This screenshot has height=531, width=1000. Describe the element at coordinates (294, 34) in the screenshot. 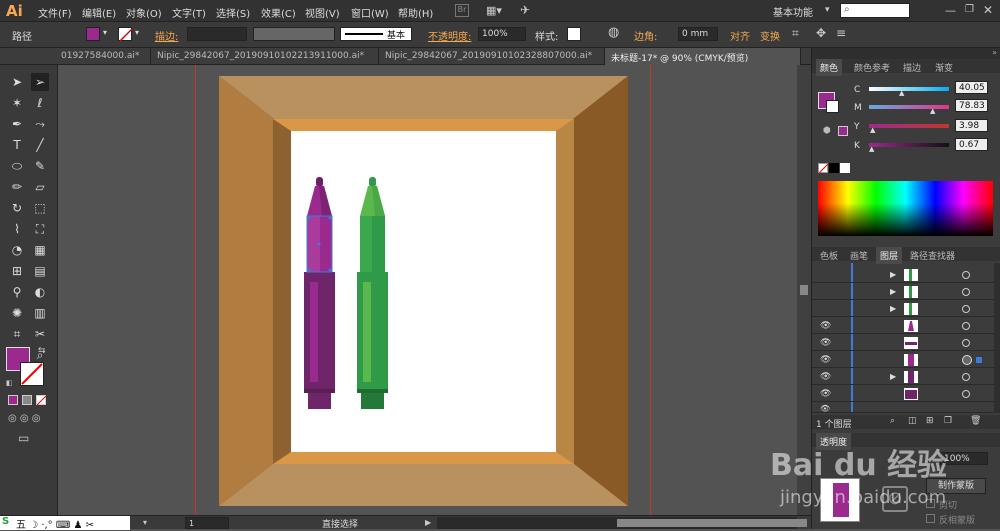

I see `variable-width-field` at that location.